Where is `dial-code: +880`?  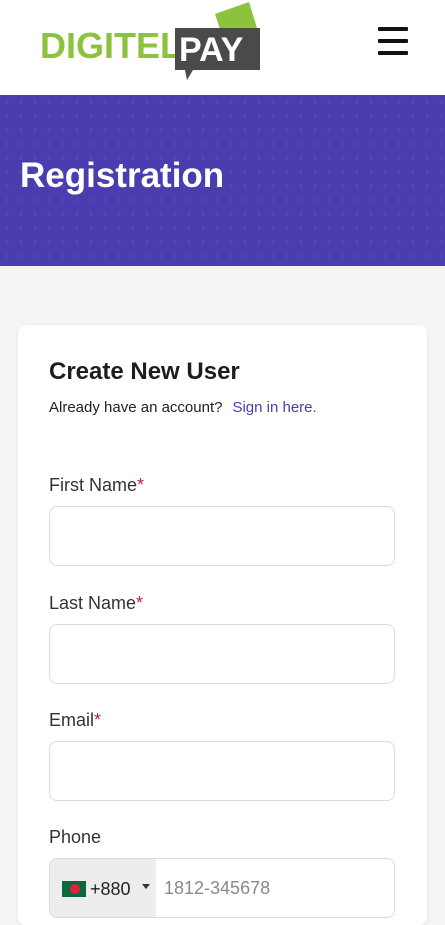 dial-code: +880 is located at coordinates (110, 889).